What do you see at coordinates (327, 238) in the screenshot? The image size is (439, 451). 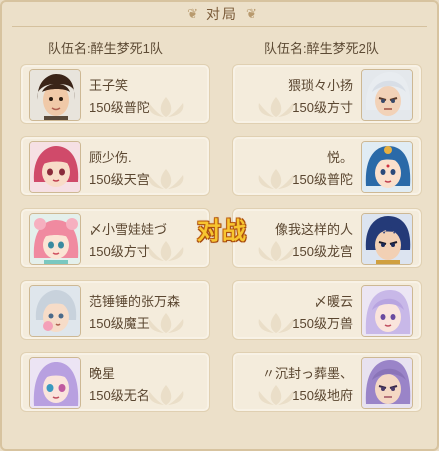 I see `player-card-right-3: 像我这样的人 150级龙宫` at bounding box center [327, 238].